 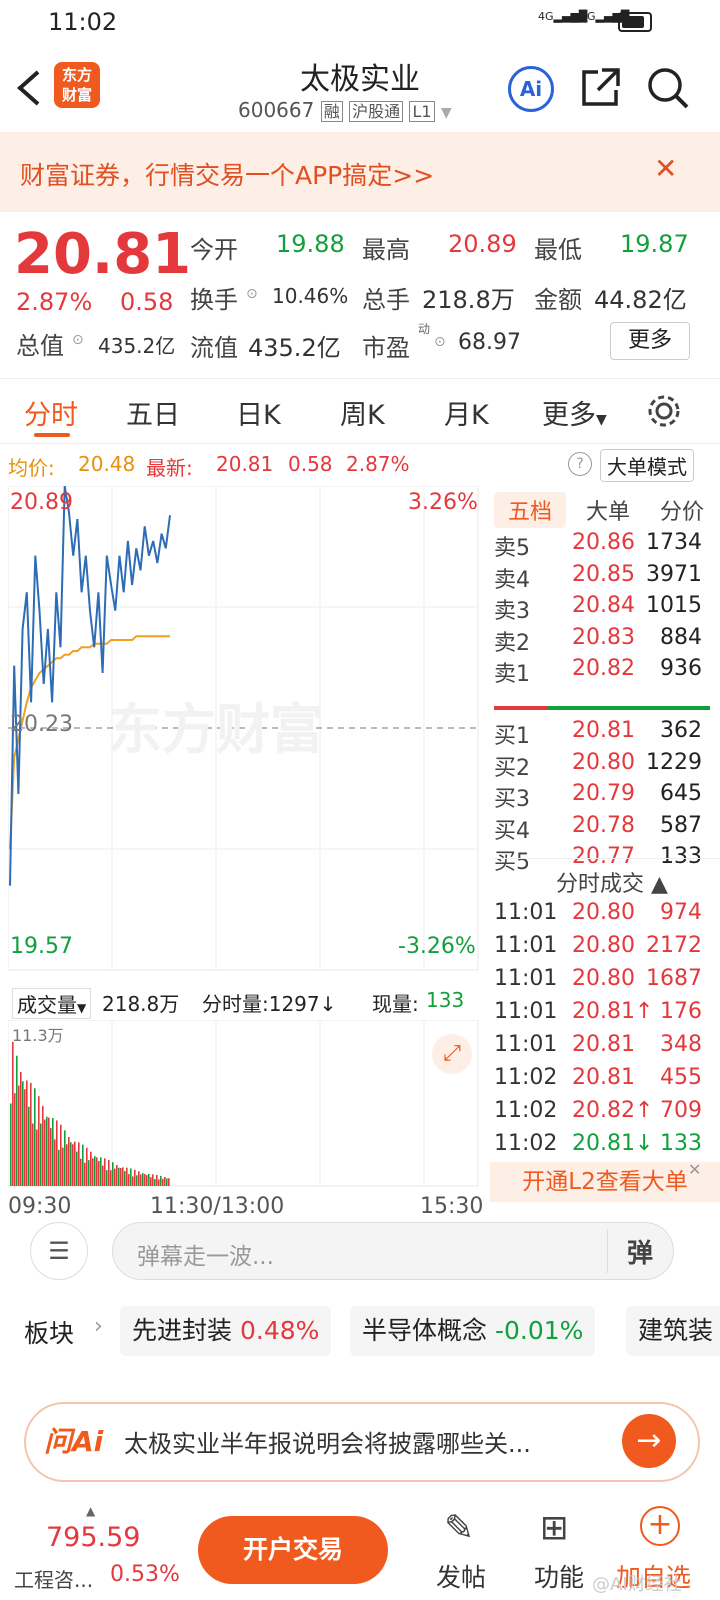 I want to click on trades-title: 分时成交 ▲, so click(x=612, y=882).